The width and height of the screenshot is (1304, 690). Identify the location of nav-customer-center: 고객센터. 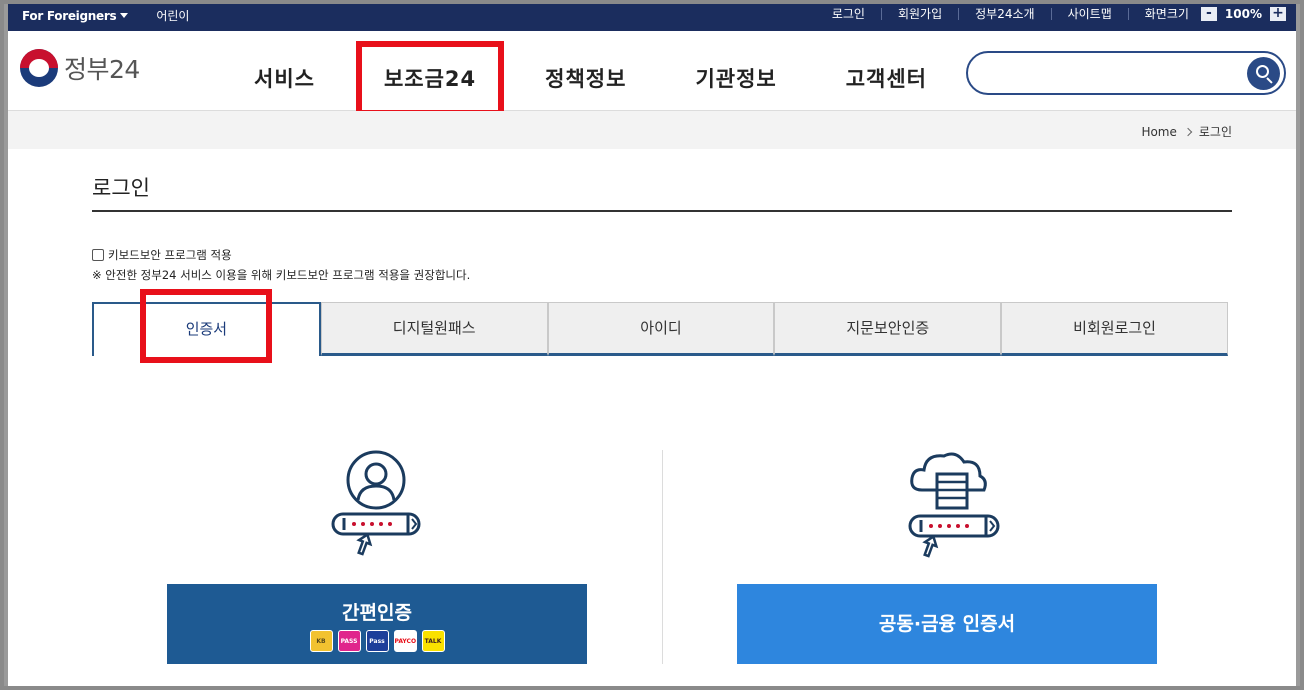
(886, 78).